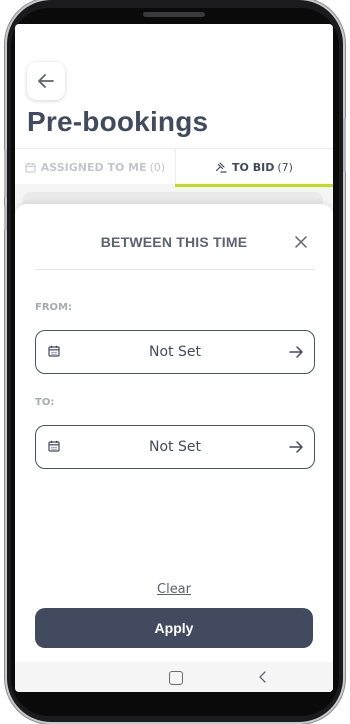 The height and width of the screenshot is (724, 350). I want to click on power-button, so click(344, 145).